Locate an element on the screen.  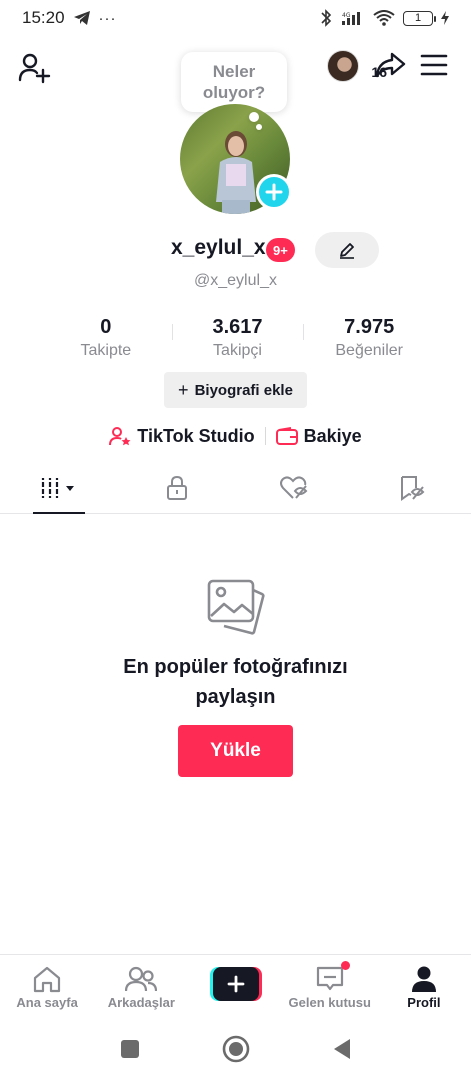
stat-value: 7.975 is located at coordinates (369, 327).